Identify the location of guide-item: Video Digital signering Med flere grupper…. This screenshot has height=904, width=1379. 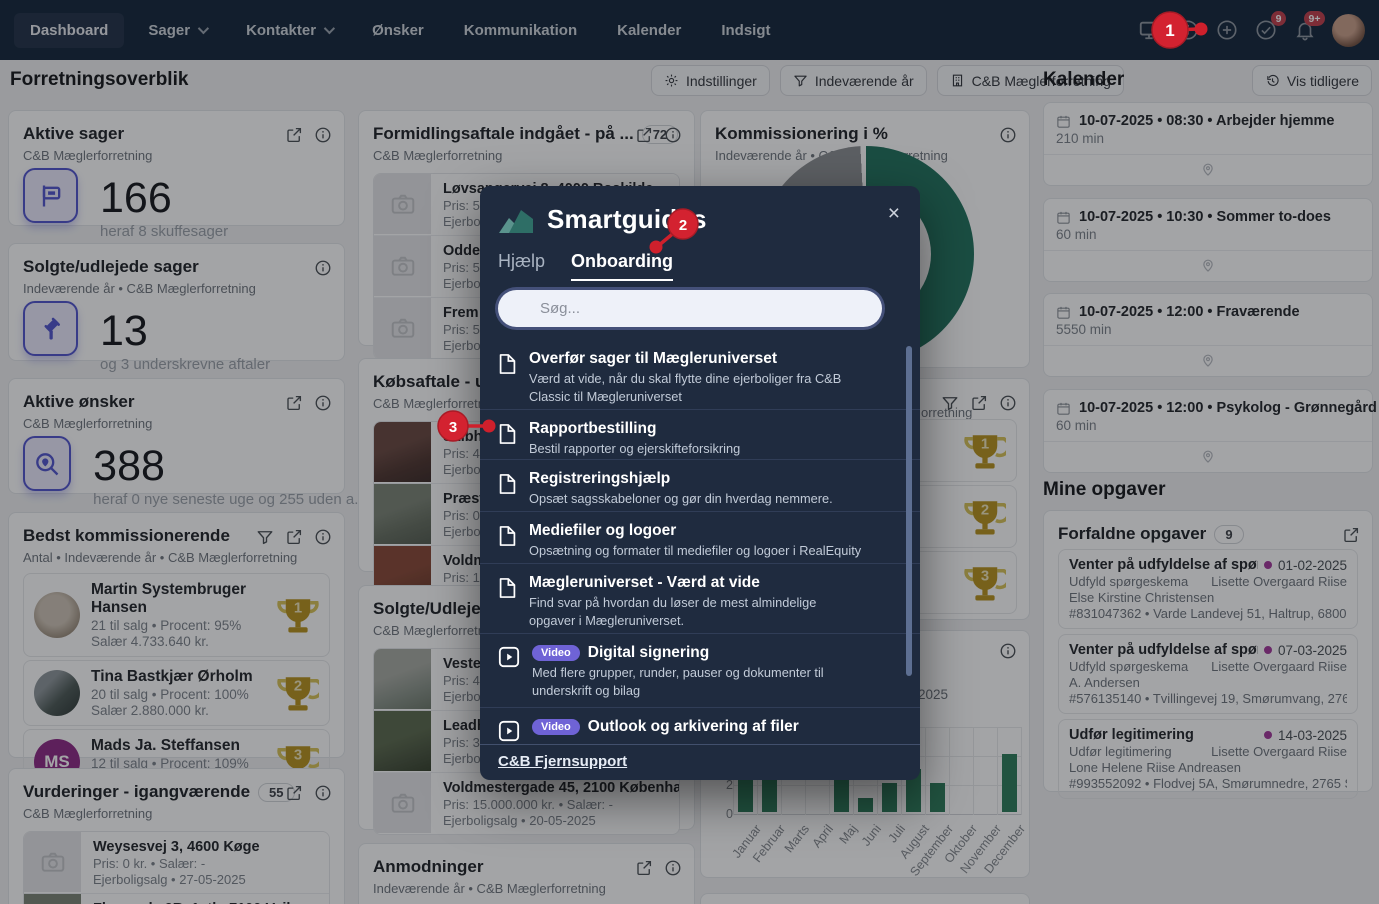
(700, 671).